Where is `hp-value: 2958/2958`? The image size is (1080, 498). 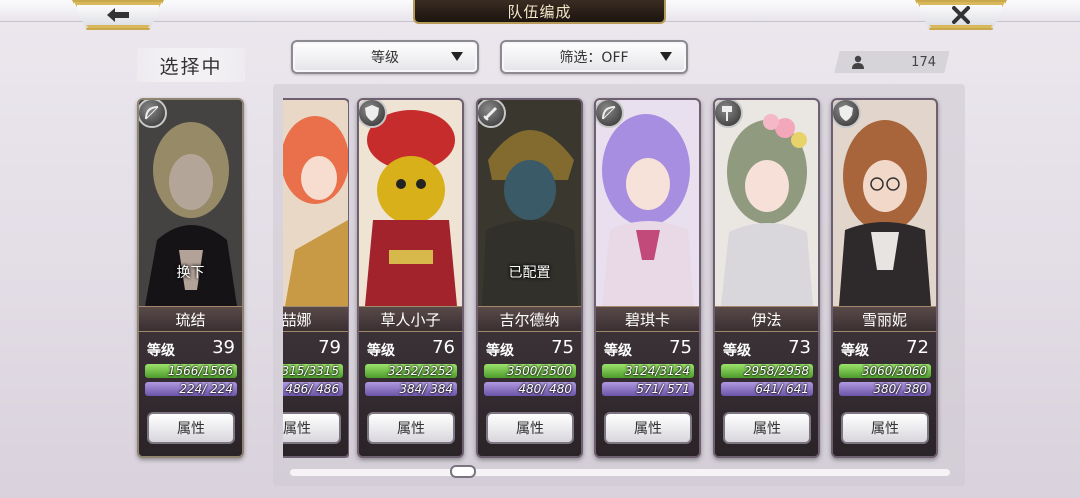
hp-value: 2958/2958 is located at coordinates (776, 371).